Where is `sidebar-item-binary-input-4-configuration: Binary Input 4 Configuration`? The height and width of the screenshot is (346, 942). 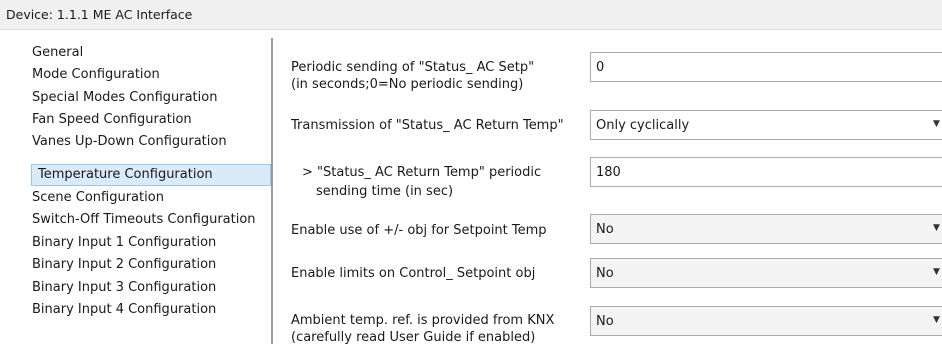
sidebar-item-binary-input-4-configuration: Binary Input 4 Configuration is located at coordinates (124, 310).